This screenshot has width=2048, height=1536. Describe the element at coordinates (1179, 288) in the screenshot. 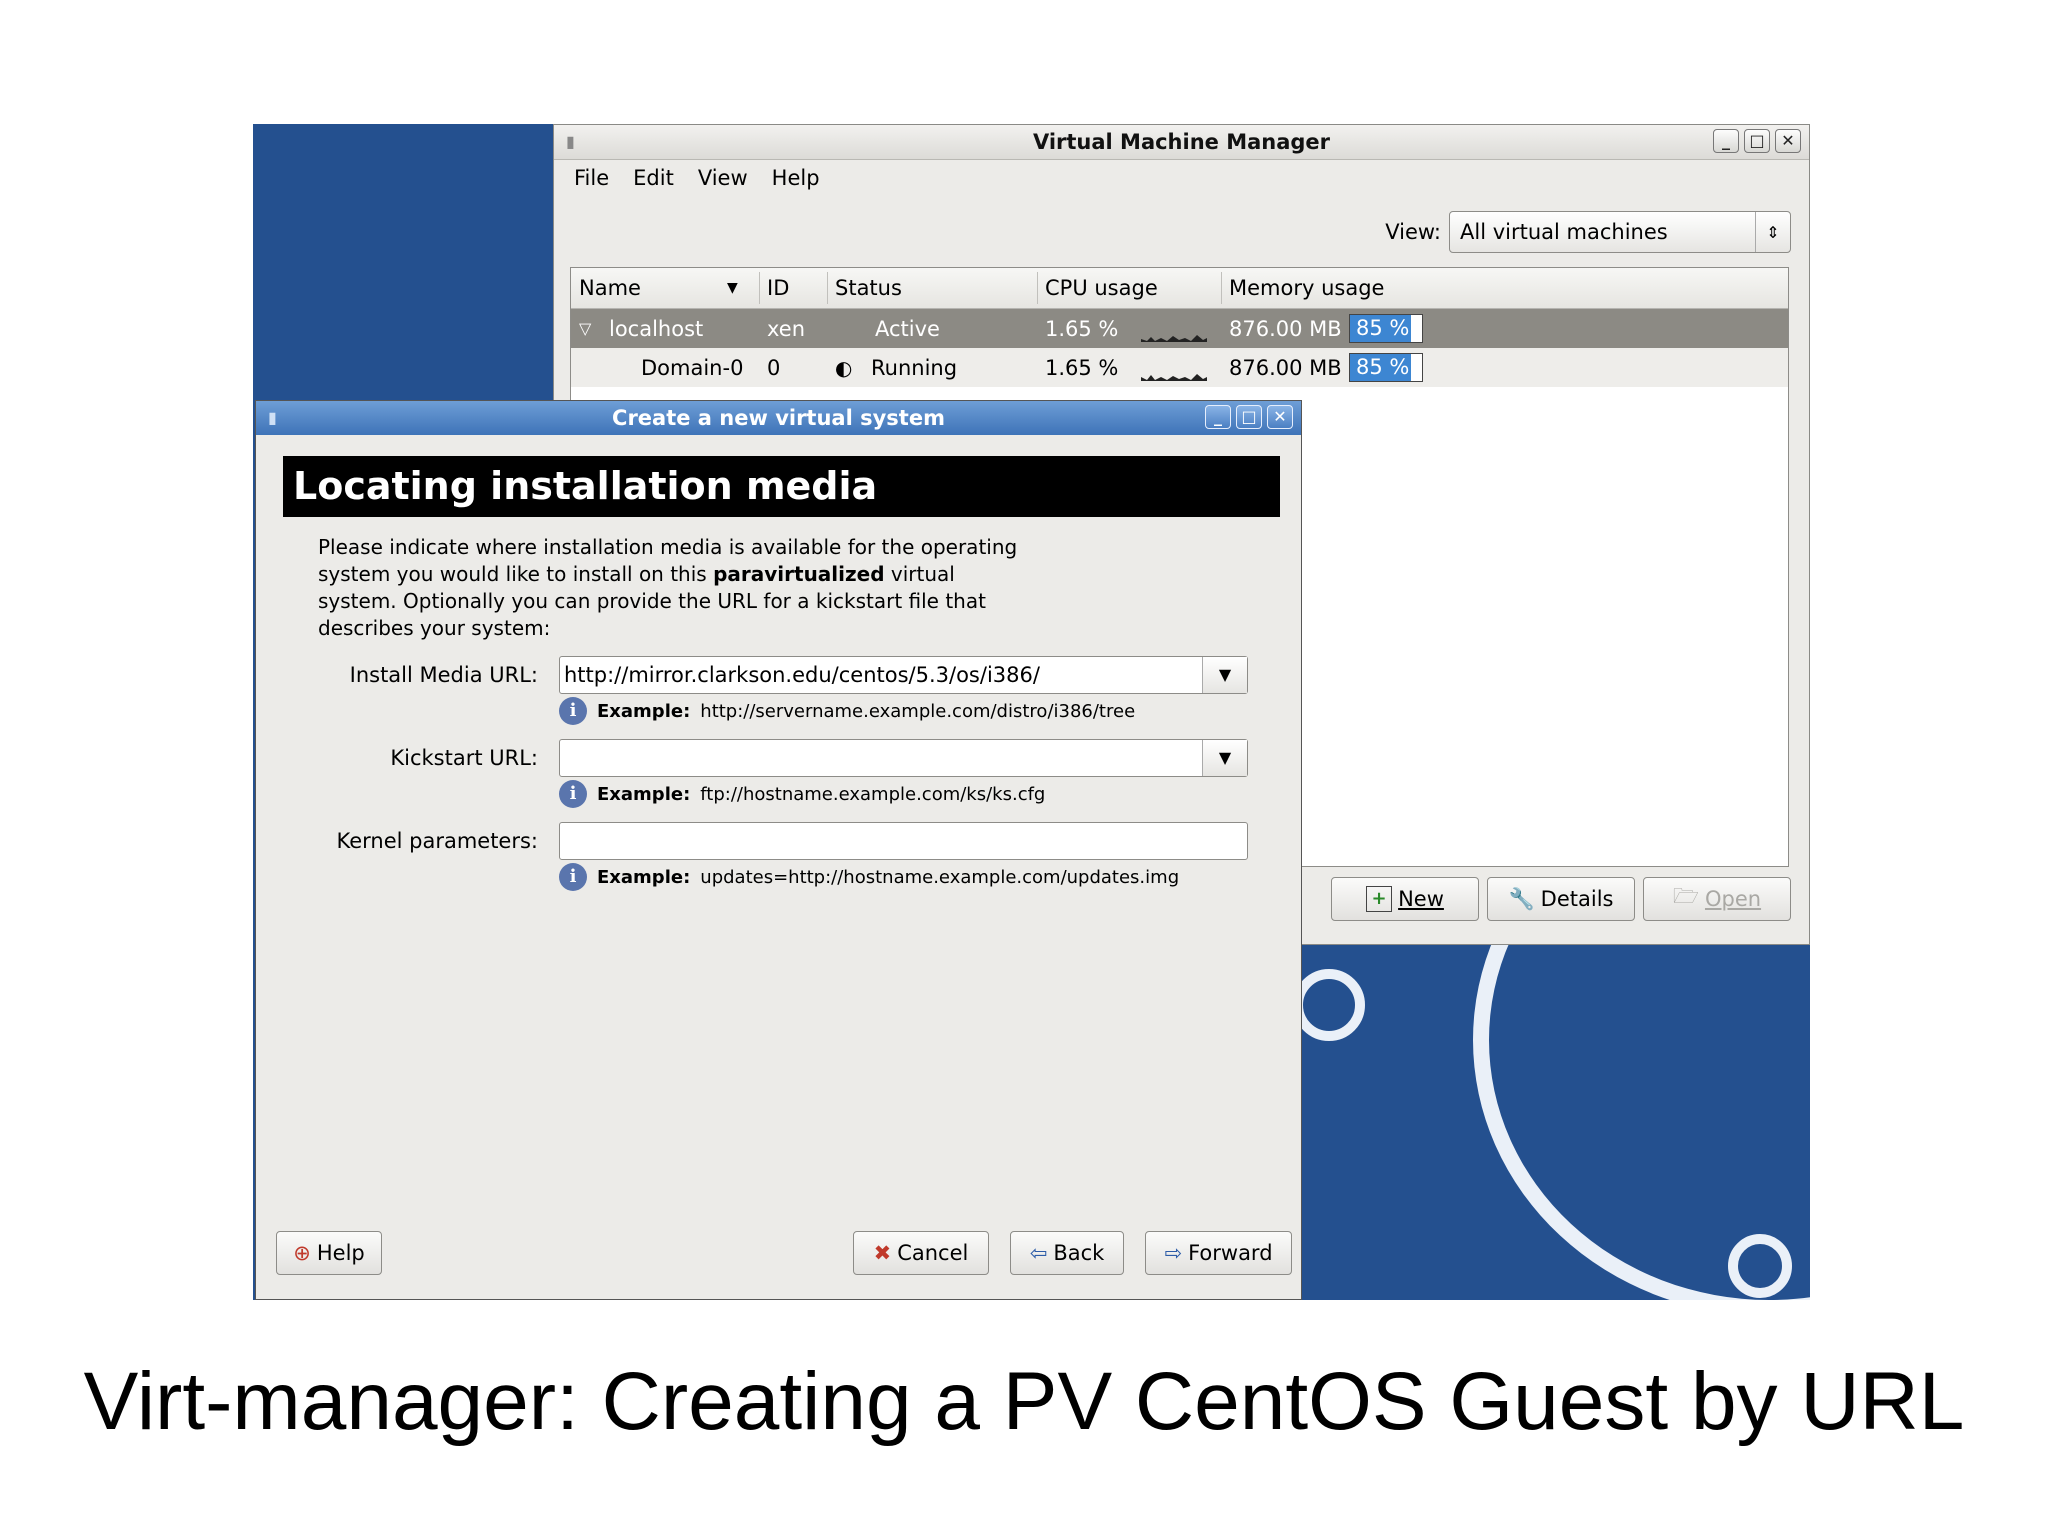

I see `vm-list-header: Name ▼ ID Status CPU usage Memory usage` at that location.